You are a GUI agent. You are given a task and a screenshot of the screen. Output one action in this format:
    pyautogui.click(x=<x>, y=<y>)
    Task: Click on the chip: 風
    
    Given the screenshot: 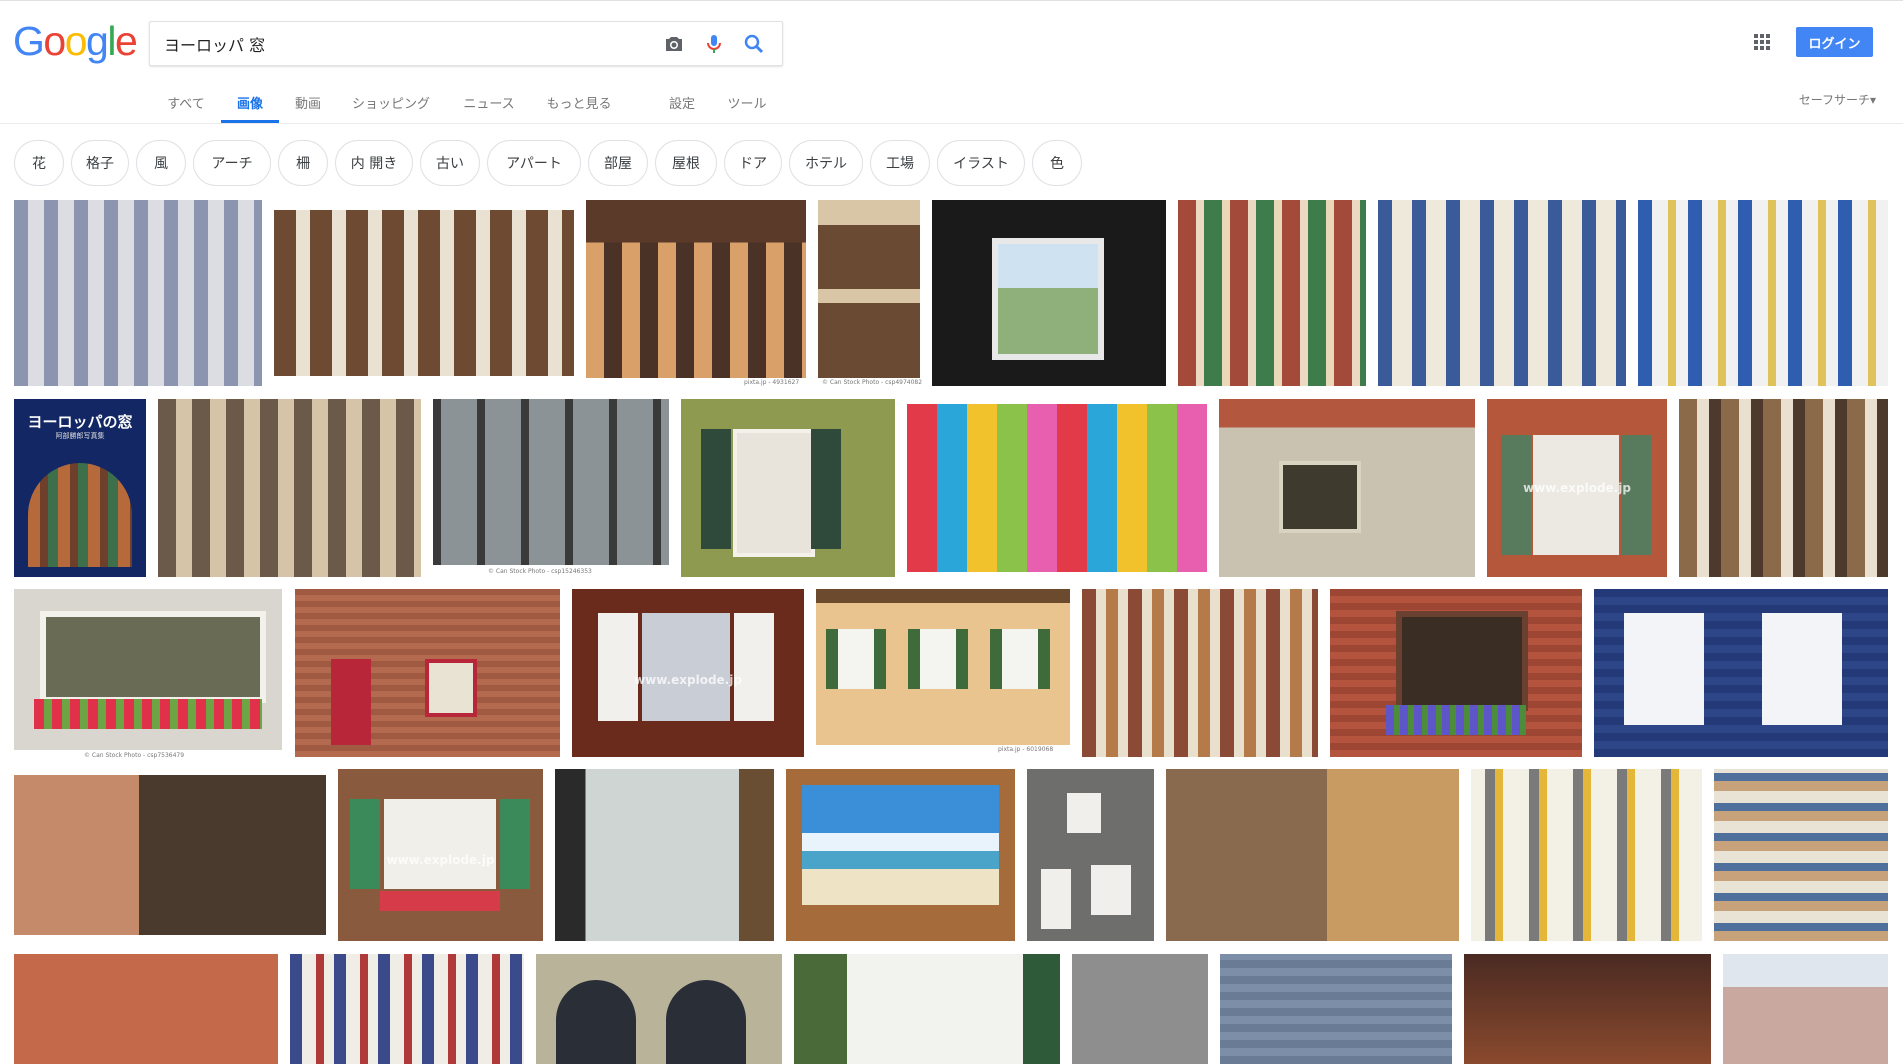 What is the action you would take?
    pyautogui.click(x=161, y=163)
    